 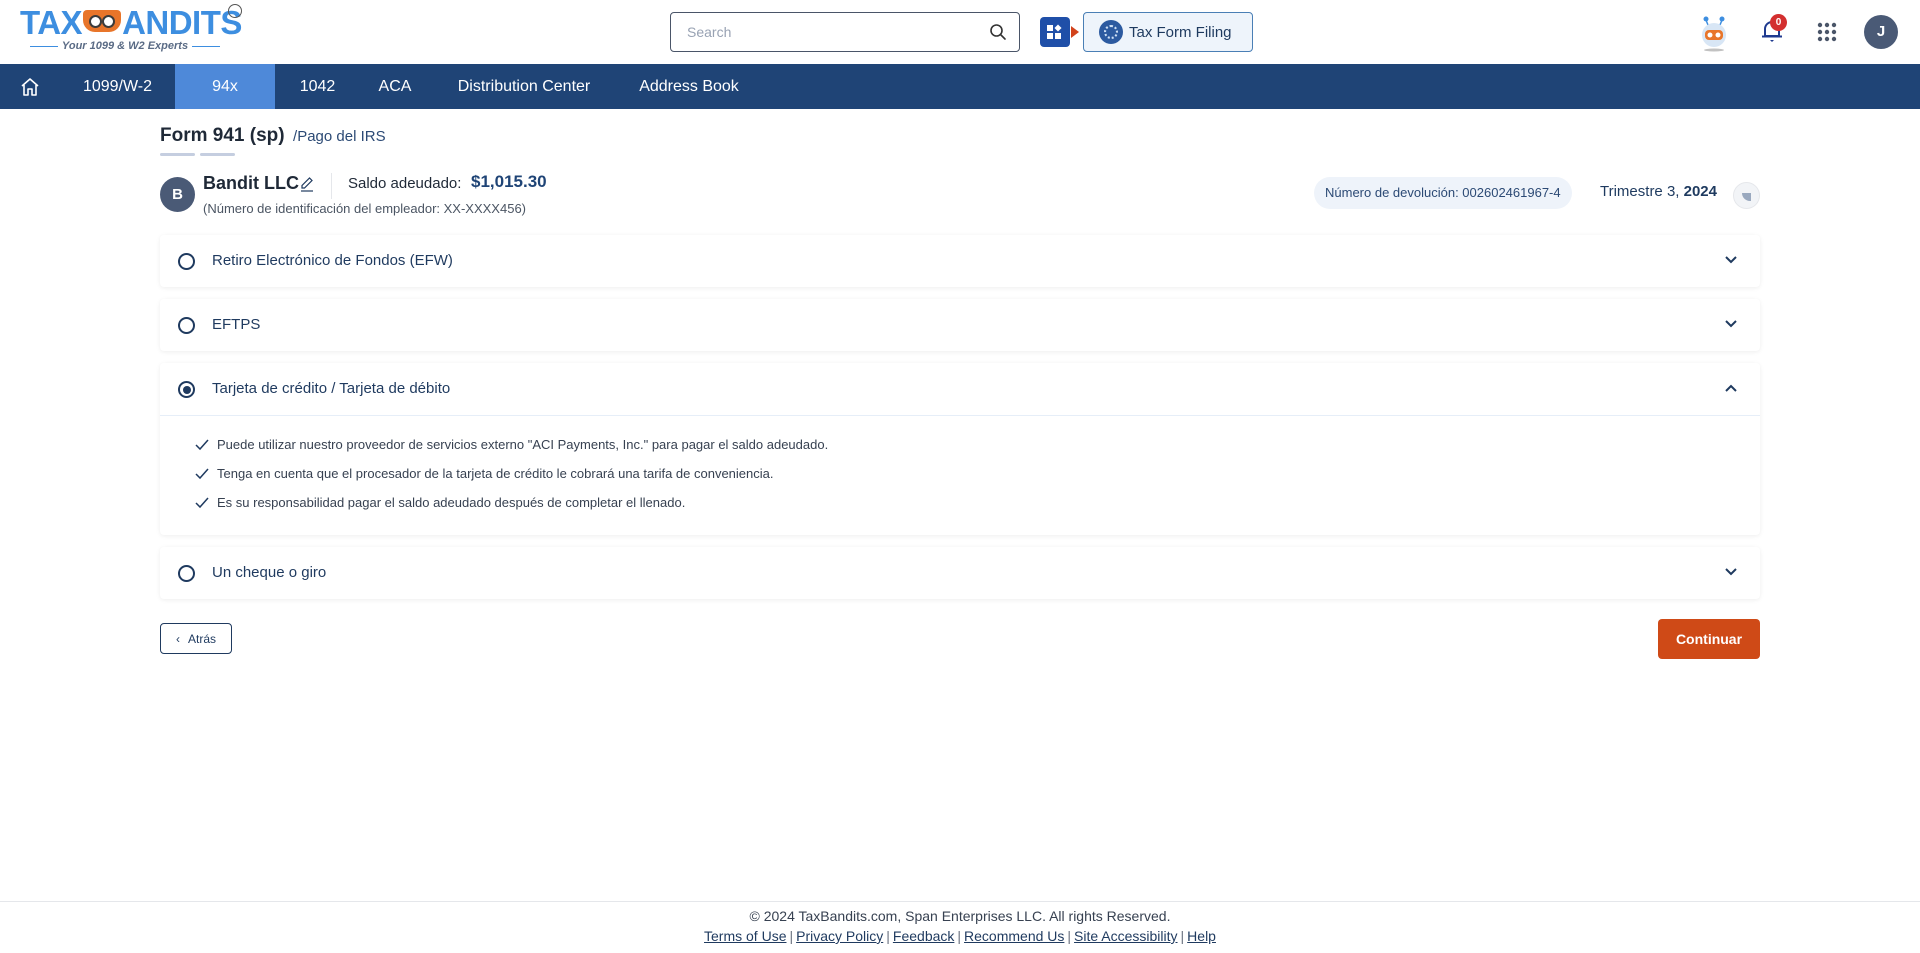 What do you see at coordinates (1014, 936) in the screenshot?
I see `recommend-us-link: Recommend Us` at bounding box center [1014, 936].